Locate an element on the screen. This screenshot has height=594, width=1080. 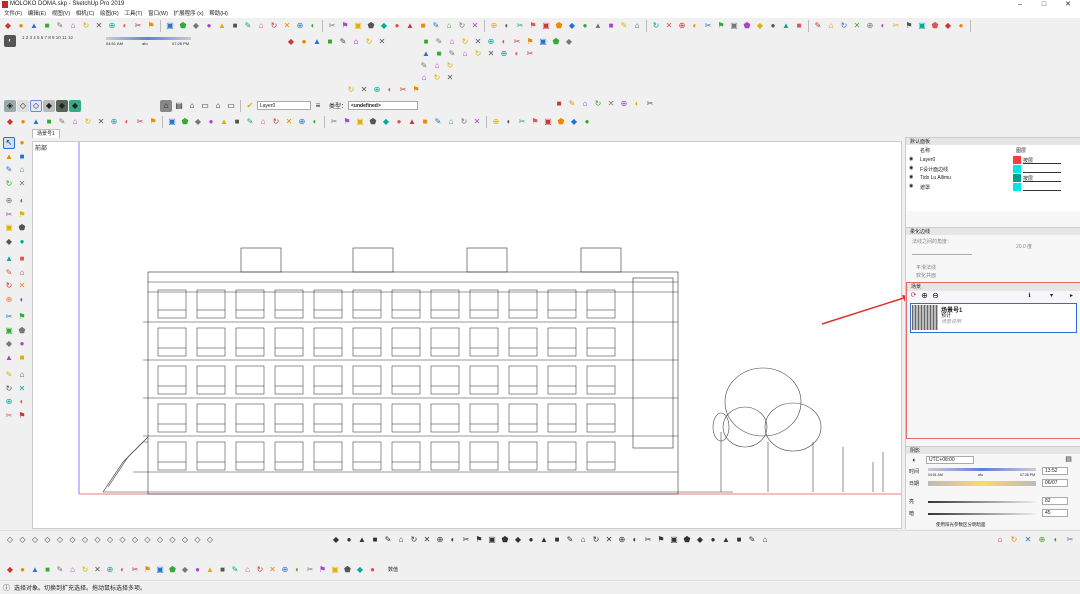
secondary-tool-icon-7: ✕ is located at coordinates (98, 570).